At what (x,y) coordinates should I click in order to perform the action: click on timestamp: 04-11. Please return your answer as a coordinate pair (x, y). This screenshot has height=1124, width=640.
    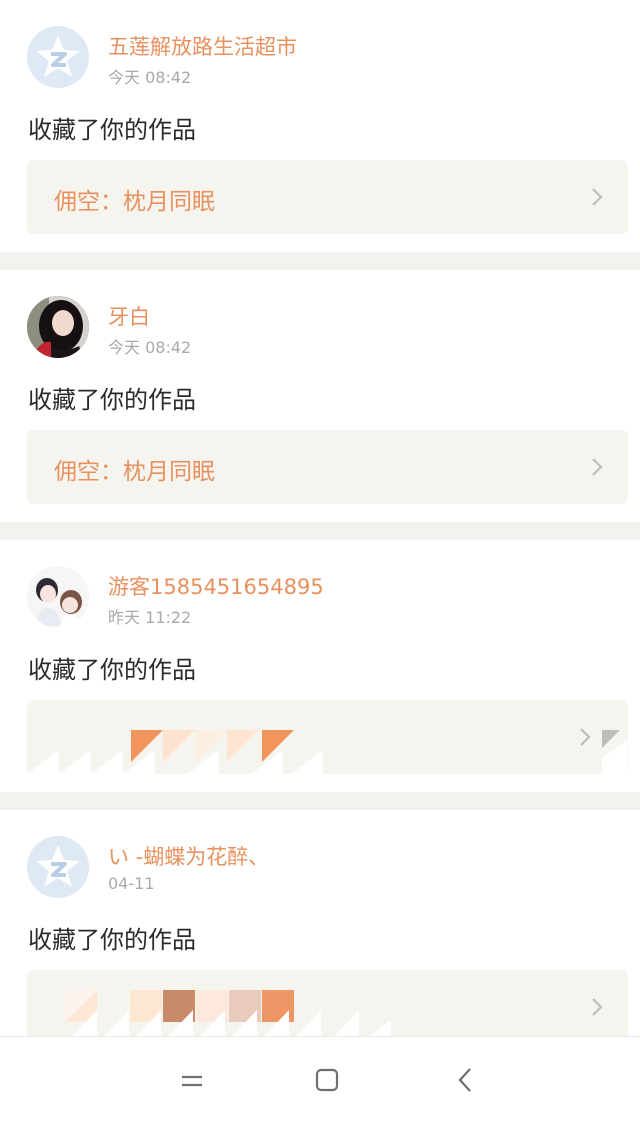
    Looking at the image, I should click on (131, 883).